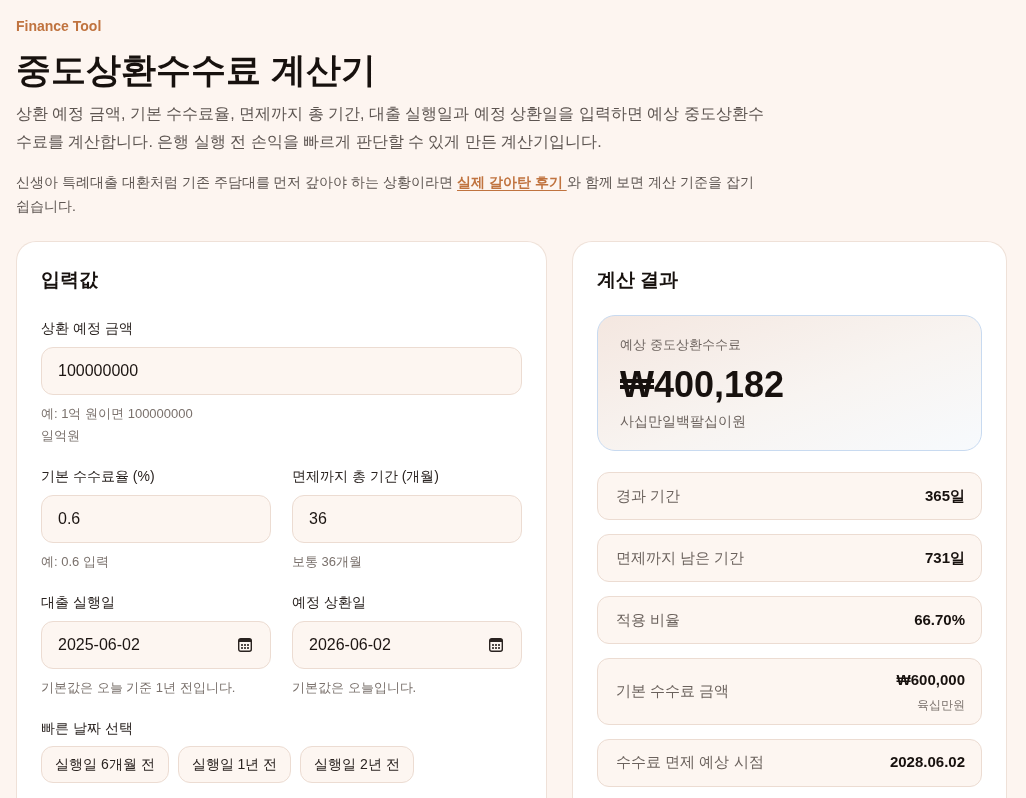  I want to click on intro-note: 신생아 특례대출 대환처럼 기존 주담대를 먼저 갚아야 하는 상황이라면 실제 갈아탄 후기 와 함께 보면 계산 기준을 잡기 쉽습니다., so click(386, 194).